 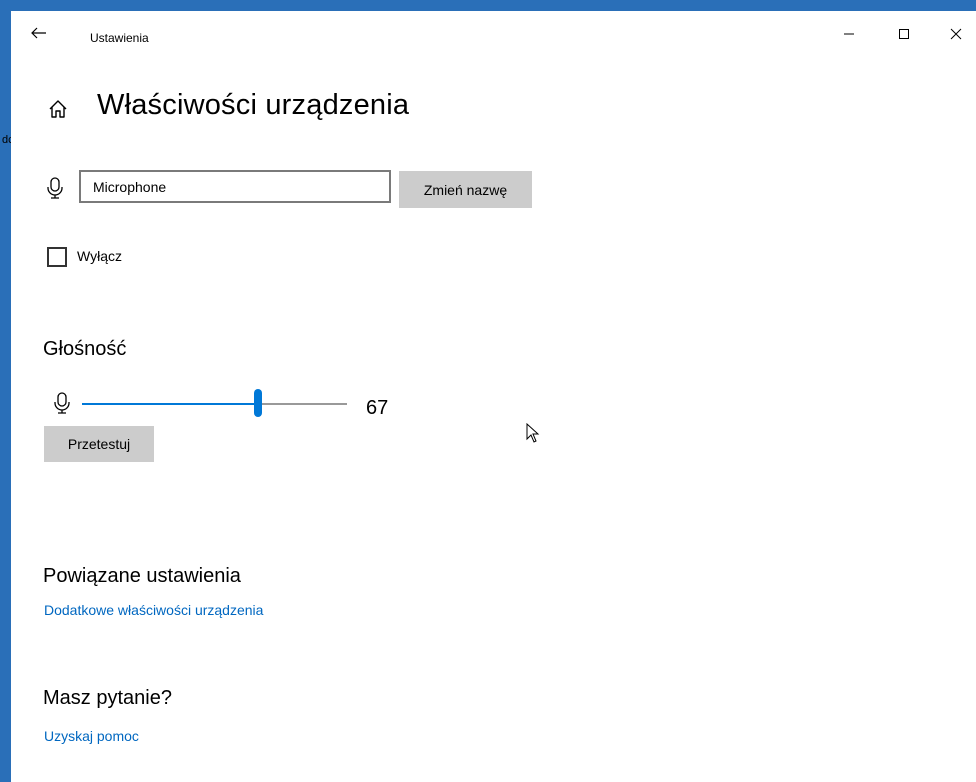 I want to click on volume-heading: Głośność, so click(x=85, y=349).